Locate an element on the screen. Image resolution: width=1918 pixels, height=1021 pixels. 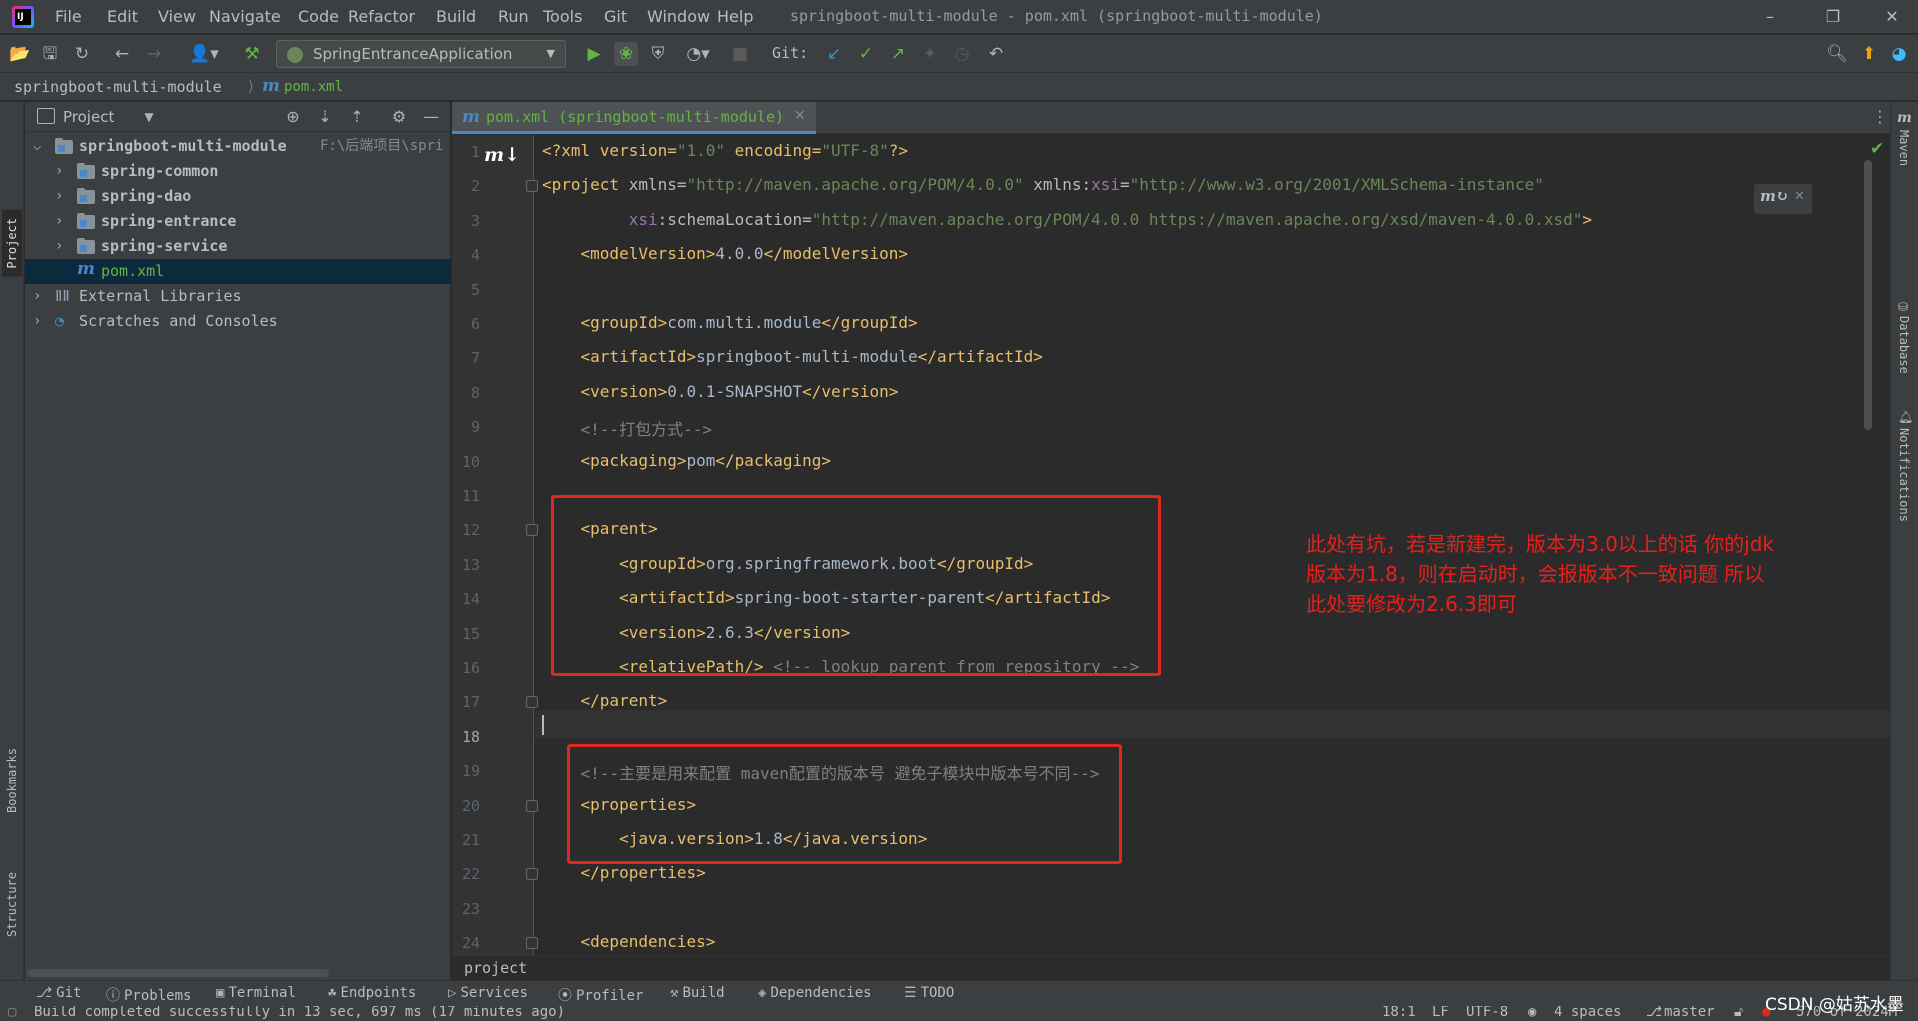
tree-item-module: › spring-dao is located at coordinates (238, 196).